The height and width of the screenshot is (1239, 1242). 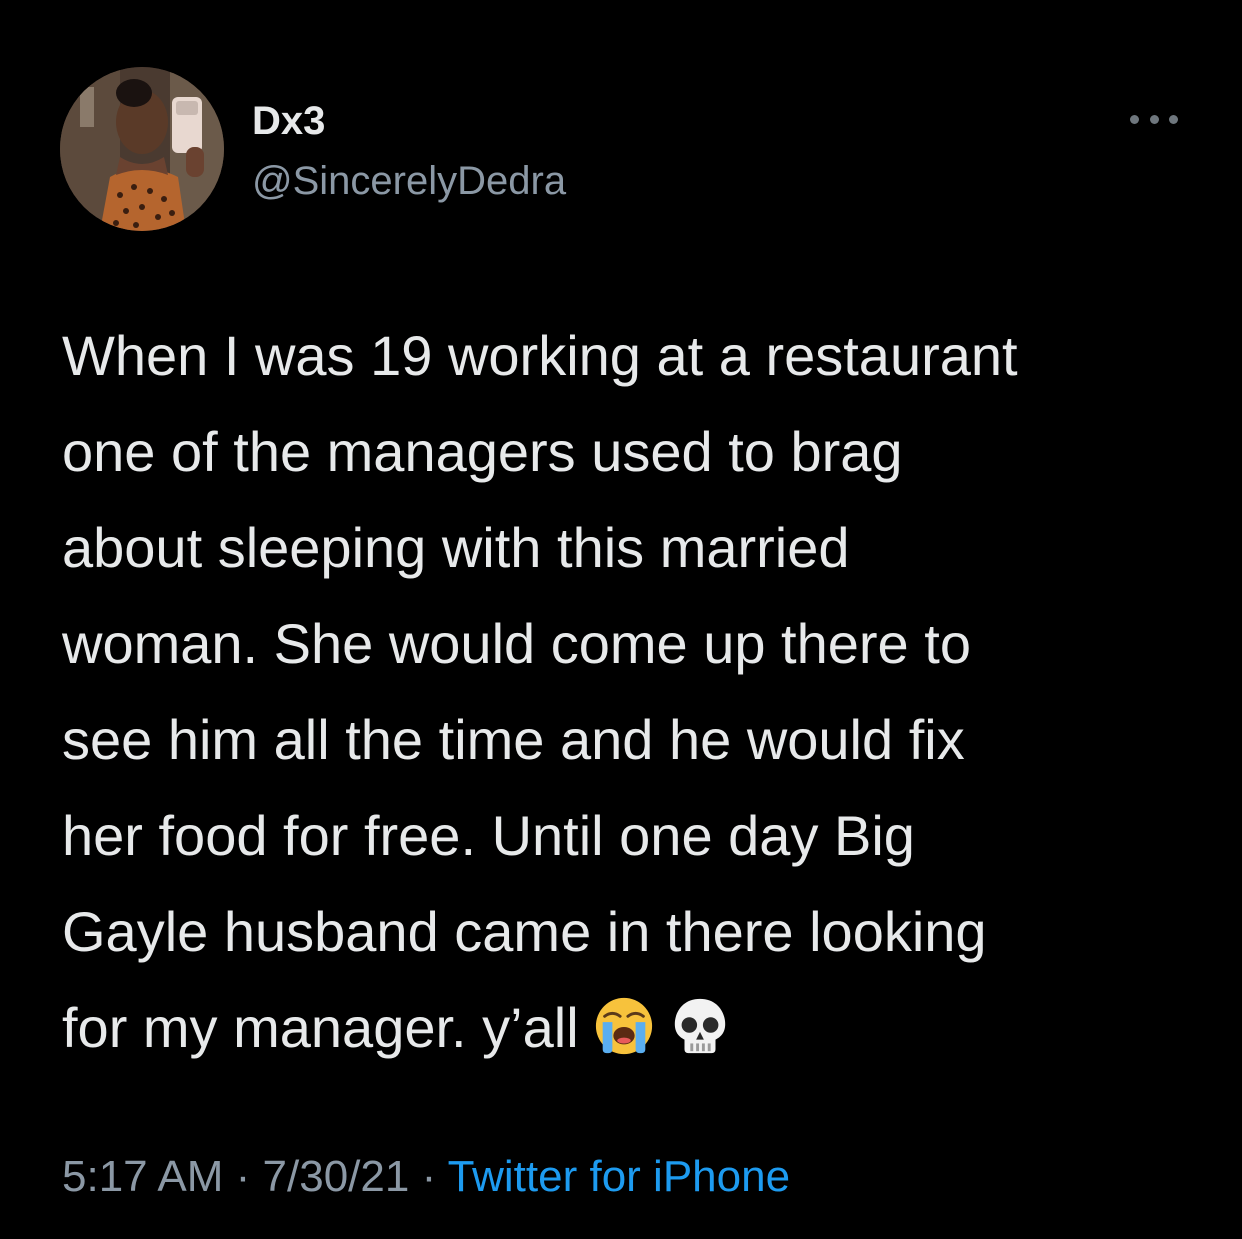 I want to click on tweet-text-line: about sleeping with this married, so click(x=456, y=547).